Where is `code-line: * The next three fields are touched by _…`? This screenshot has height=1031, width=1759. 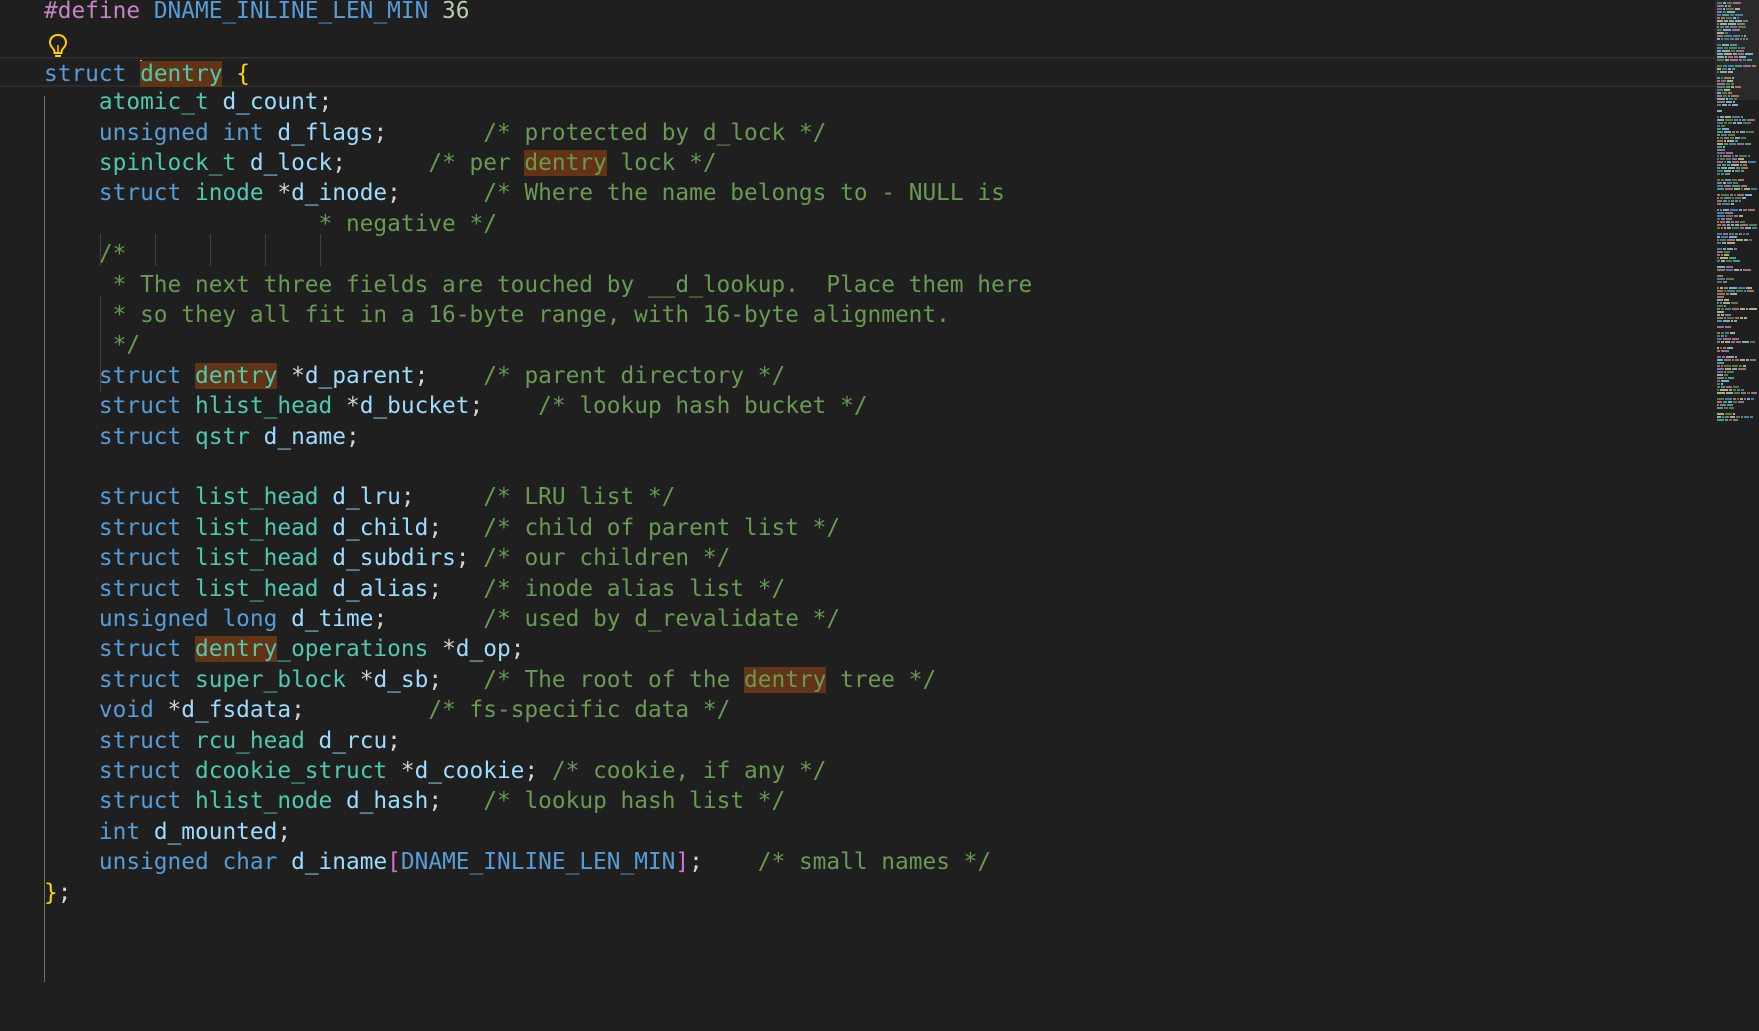
code-line: * The next three fields are touched by _… is located at coordinates (857, 285).